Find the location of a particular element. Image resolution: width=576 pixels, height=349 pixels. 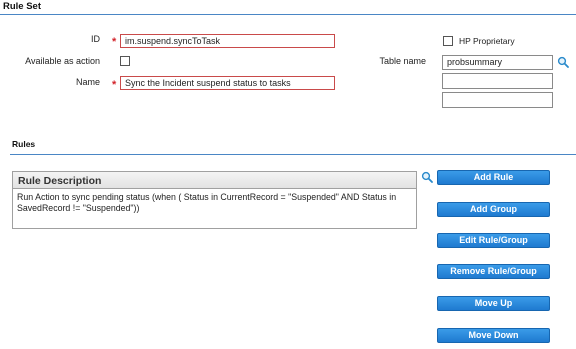

page-title: Rule Set is located at coordinates (22, 6).